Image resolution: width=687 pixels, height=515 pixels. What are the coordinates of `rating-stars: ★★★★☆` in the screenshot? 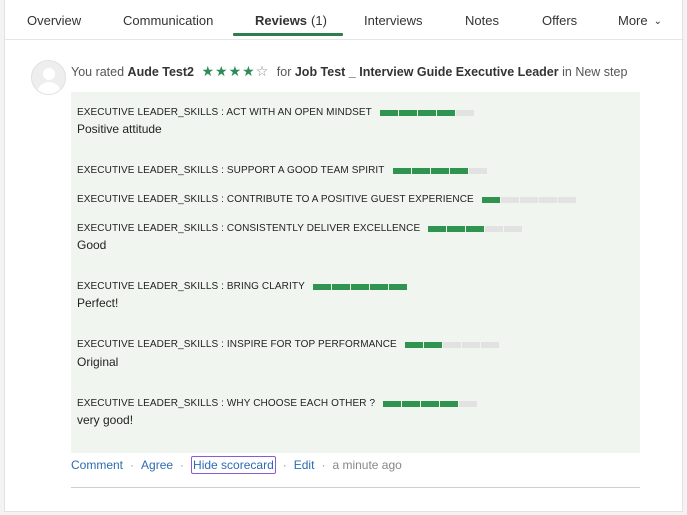 It's located at (235, 71).